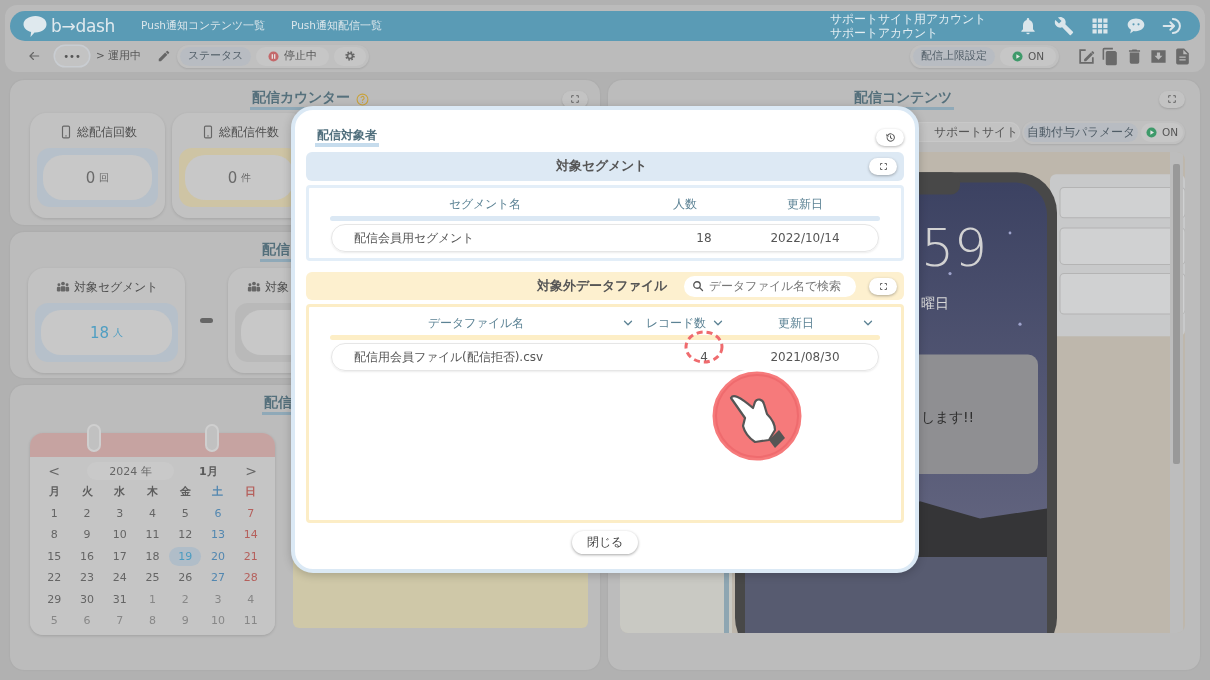 The width and height of the screenshot is (1210, 680). Describe the element at coordinates (250, 578) in the screenshot. I see `calendar-day: 28` at that location.